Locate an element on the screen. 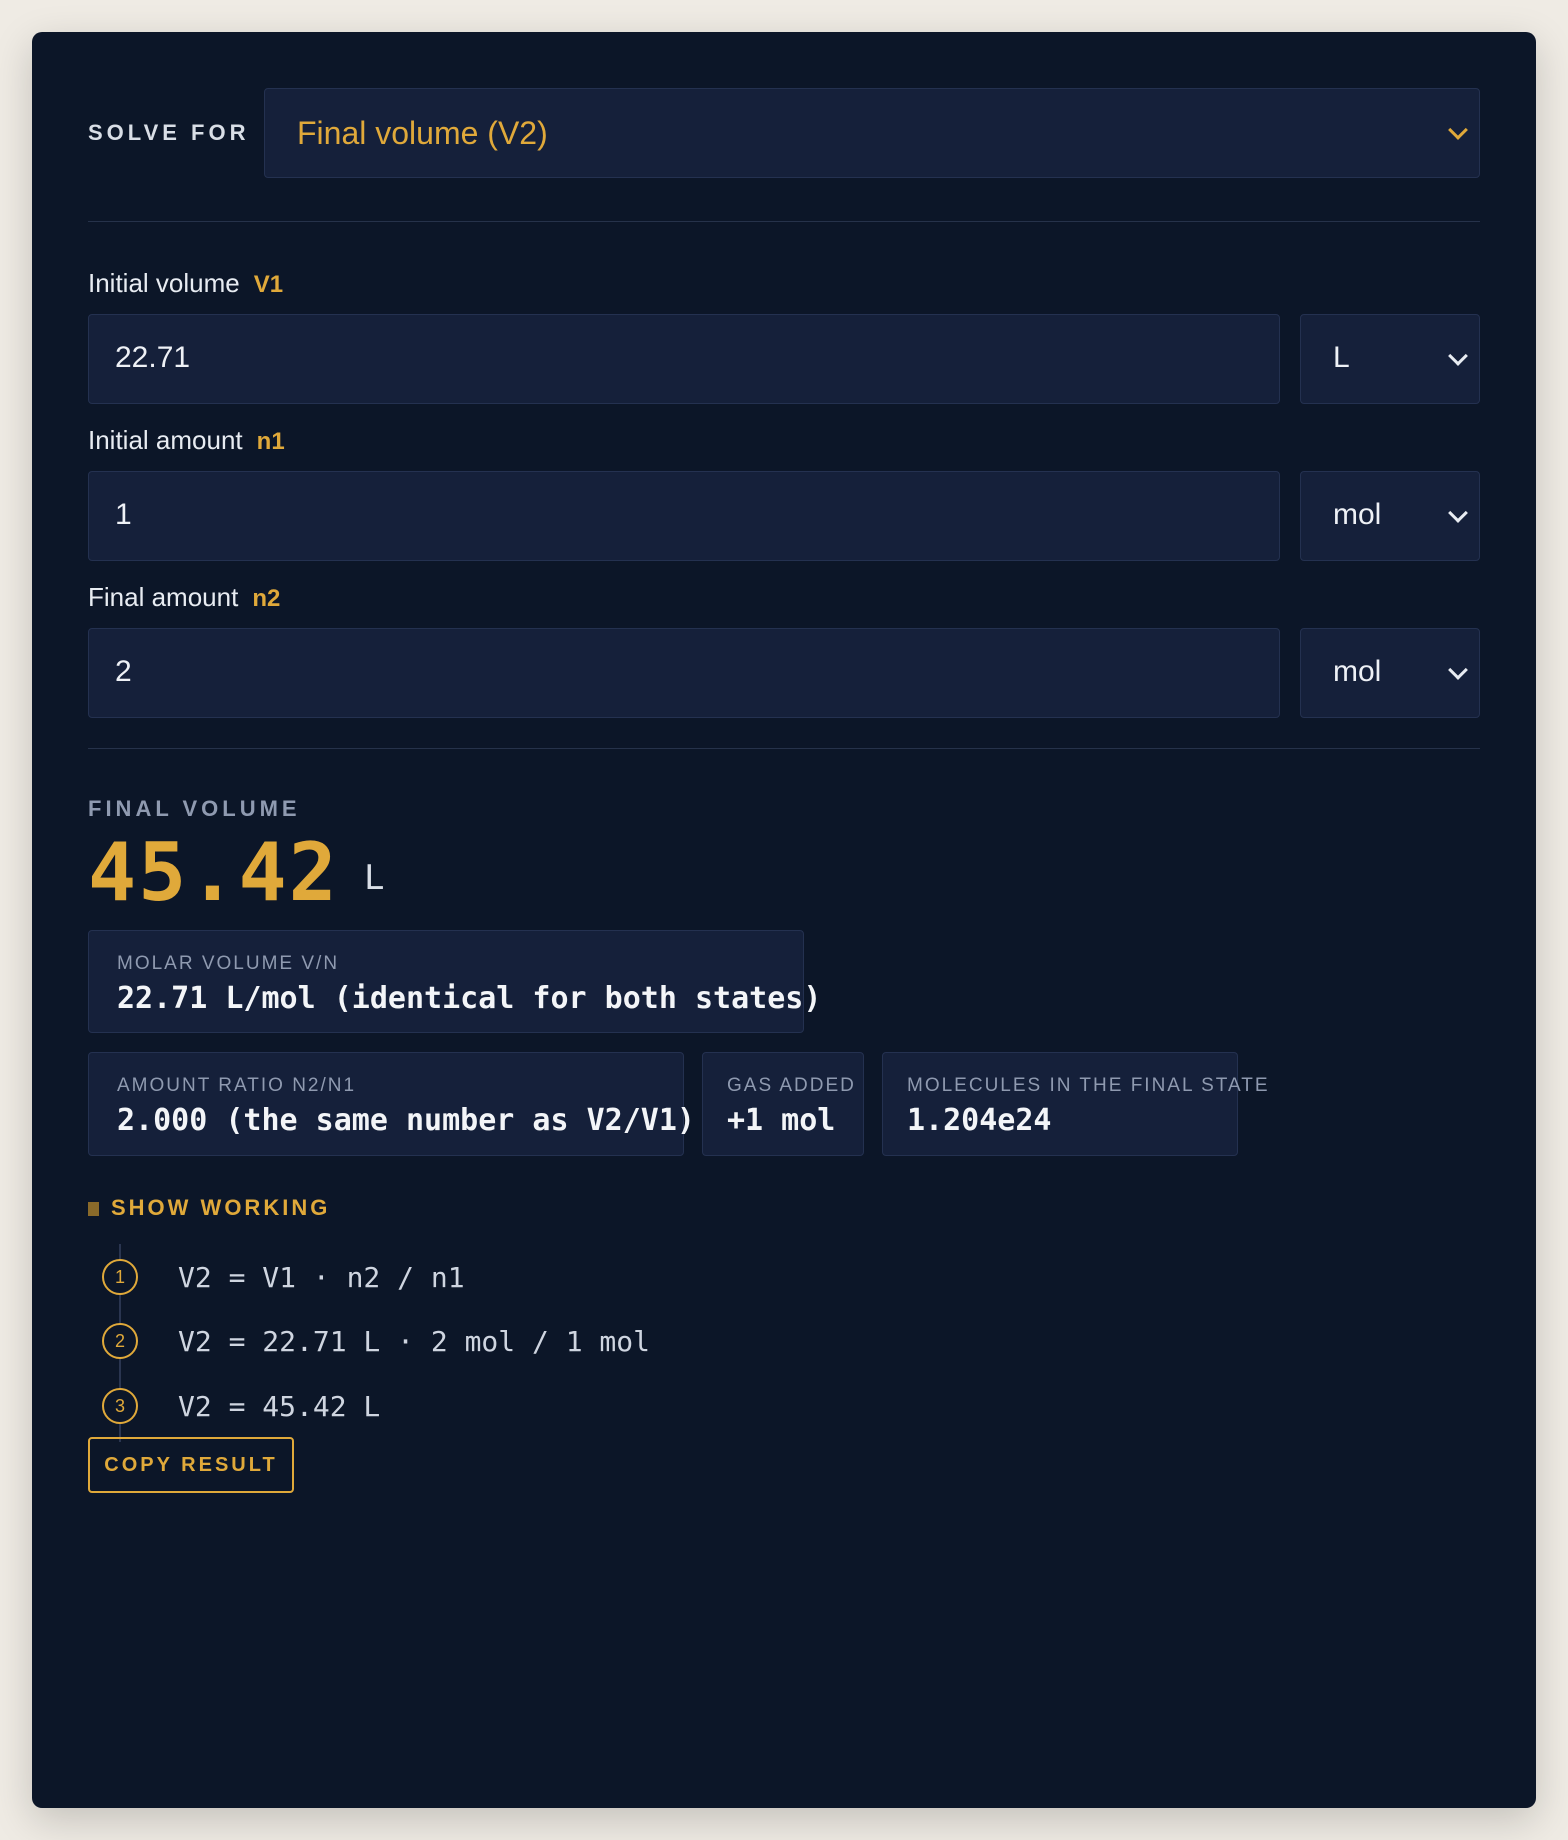  solve-for-selected: Final volume (V2) is located at coordinates (422, 133).